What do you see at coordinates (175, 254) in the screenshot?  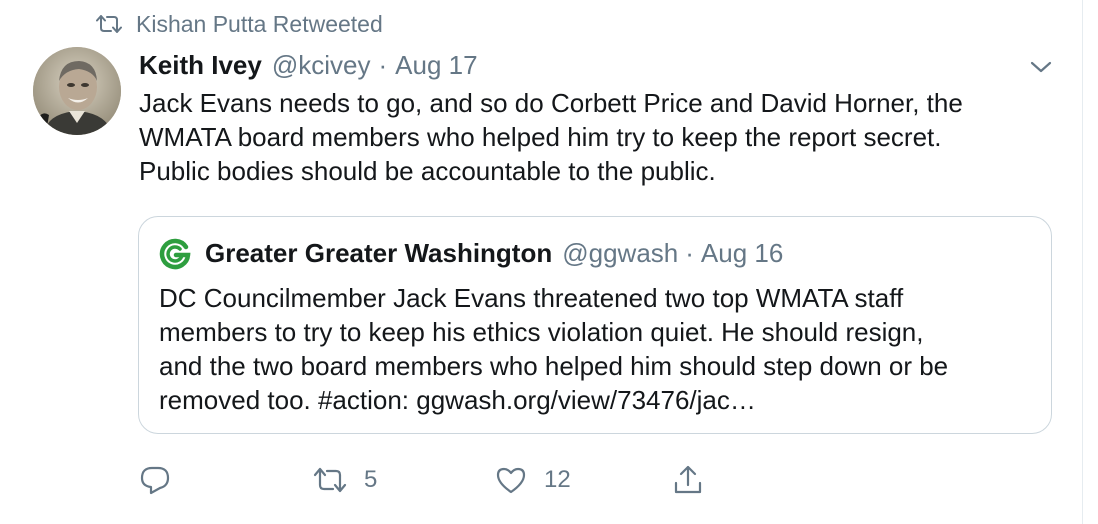 I see `ggwash-logo-icon` at bounding box center [175, 254].